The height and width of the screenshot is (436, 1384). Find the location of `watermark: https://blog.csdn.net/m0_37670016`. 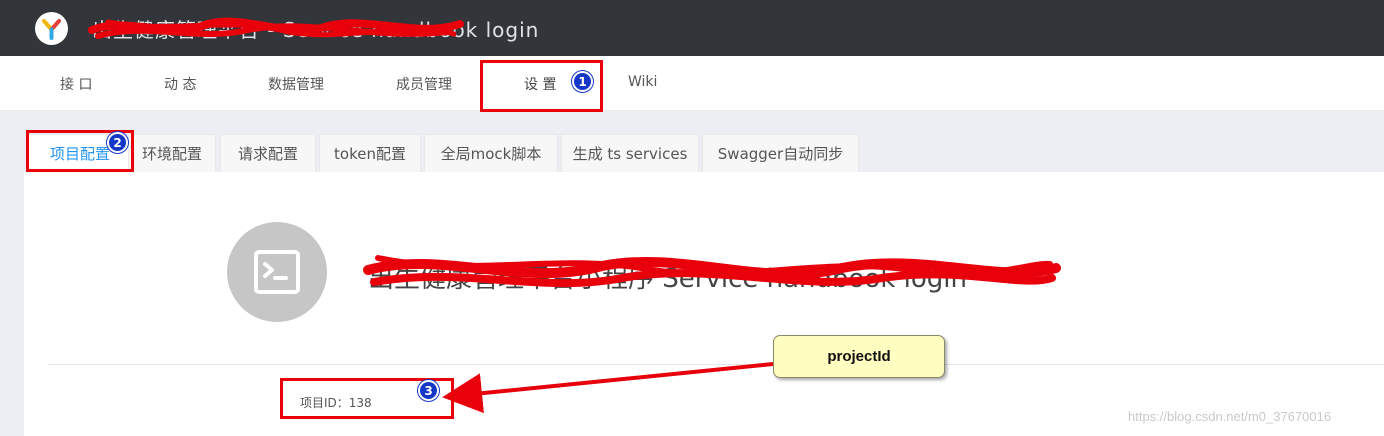

watermark: https://blog.csdn.net/m0_37670016 is located at coordinates (1230, 416).